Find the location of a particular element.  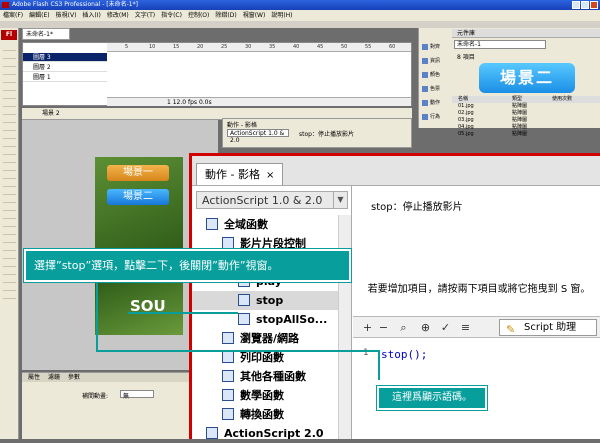

actions-small-dropdown: ActionScript 1.0 & 2.0 is located at coordinates (258, 136).